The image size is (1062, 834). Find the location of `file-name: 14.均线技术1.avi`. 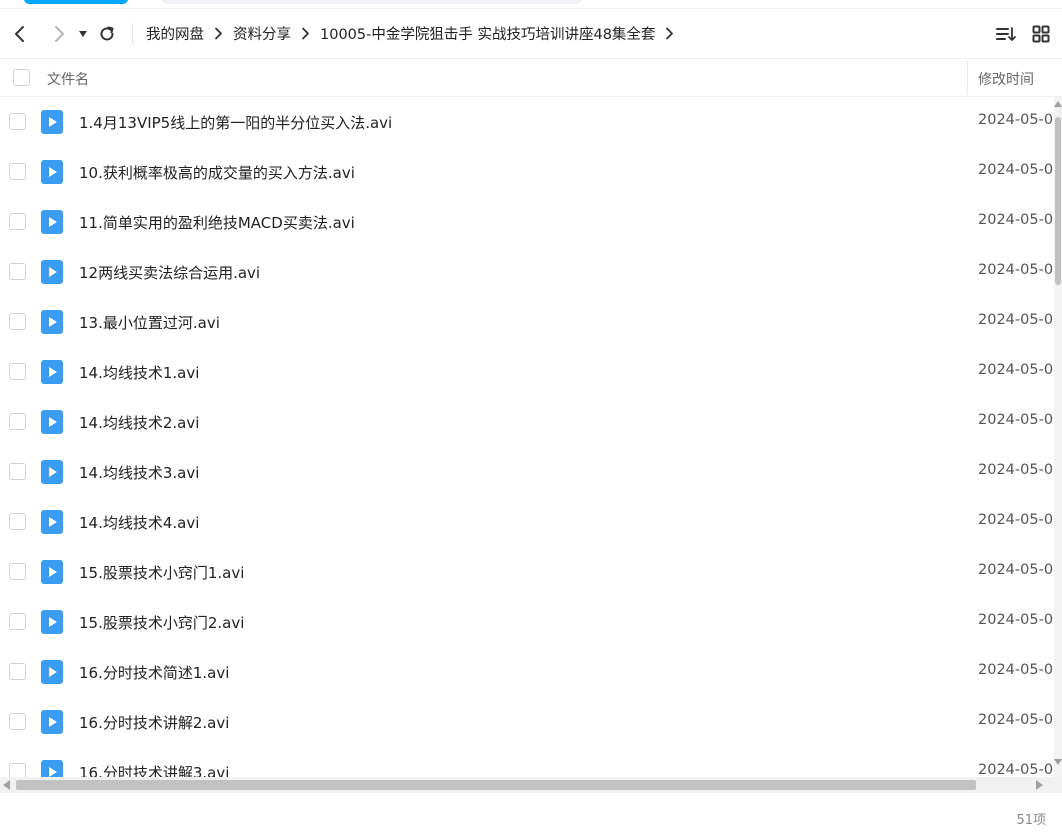

file-name: 14.均线技术1.avi is located at coordinates (139, 372).